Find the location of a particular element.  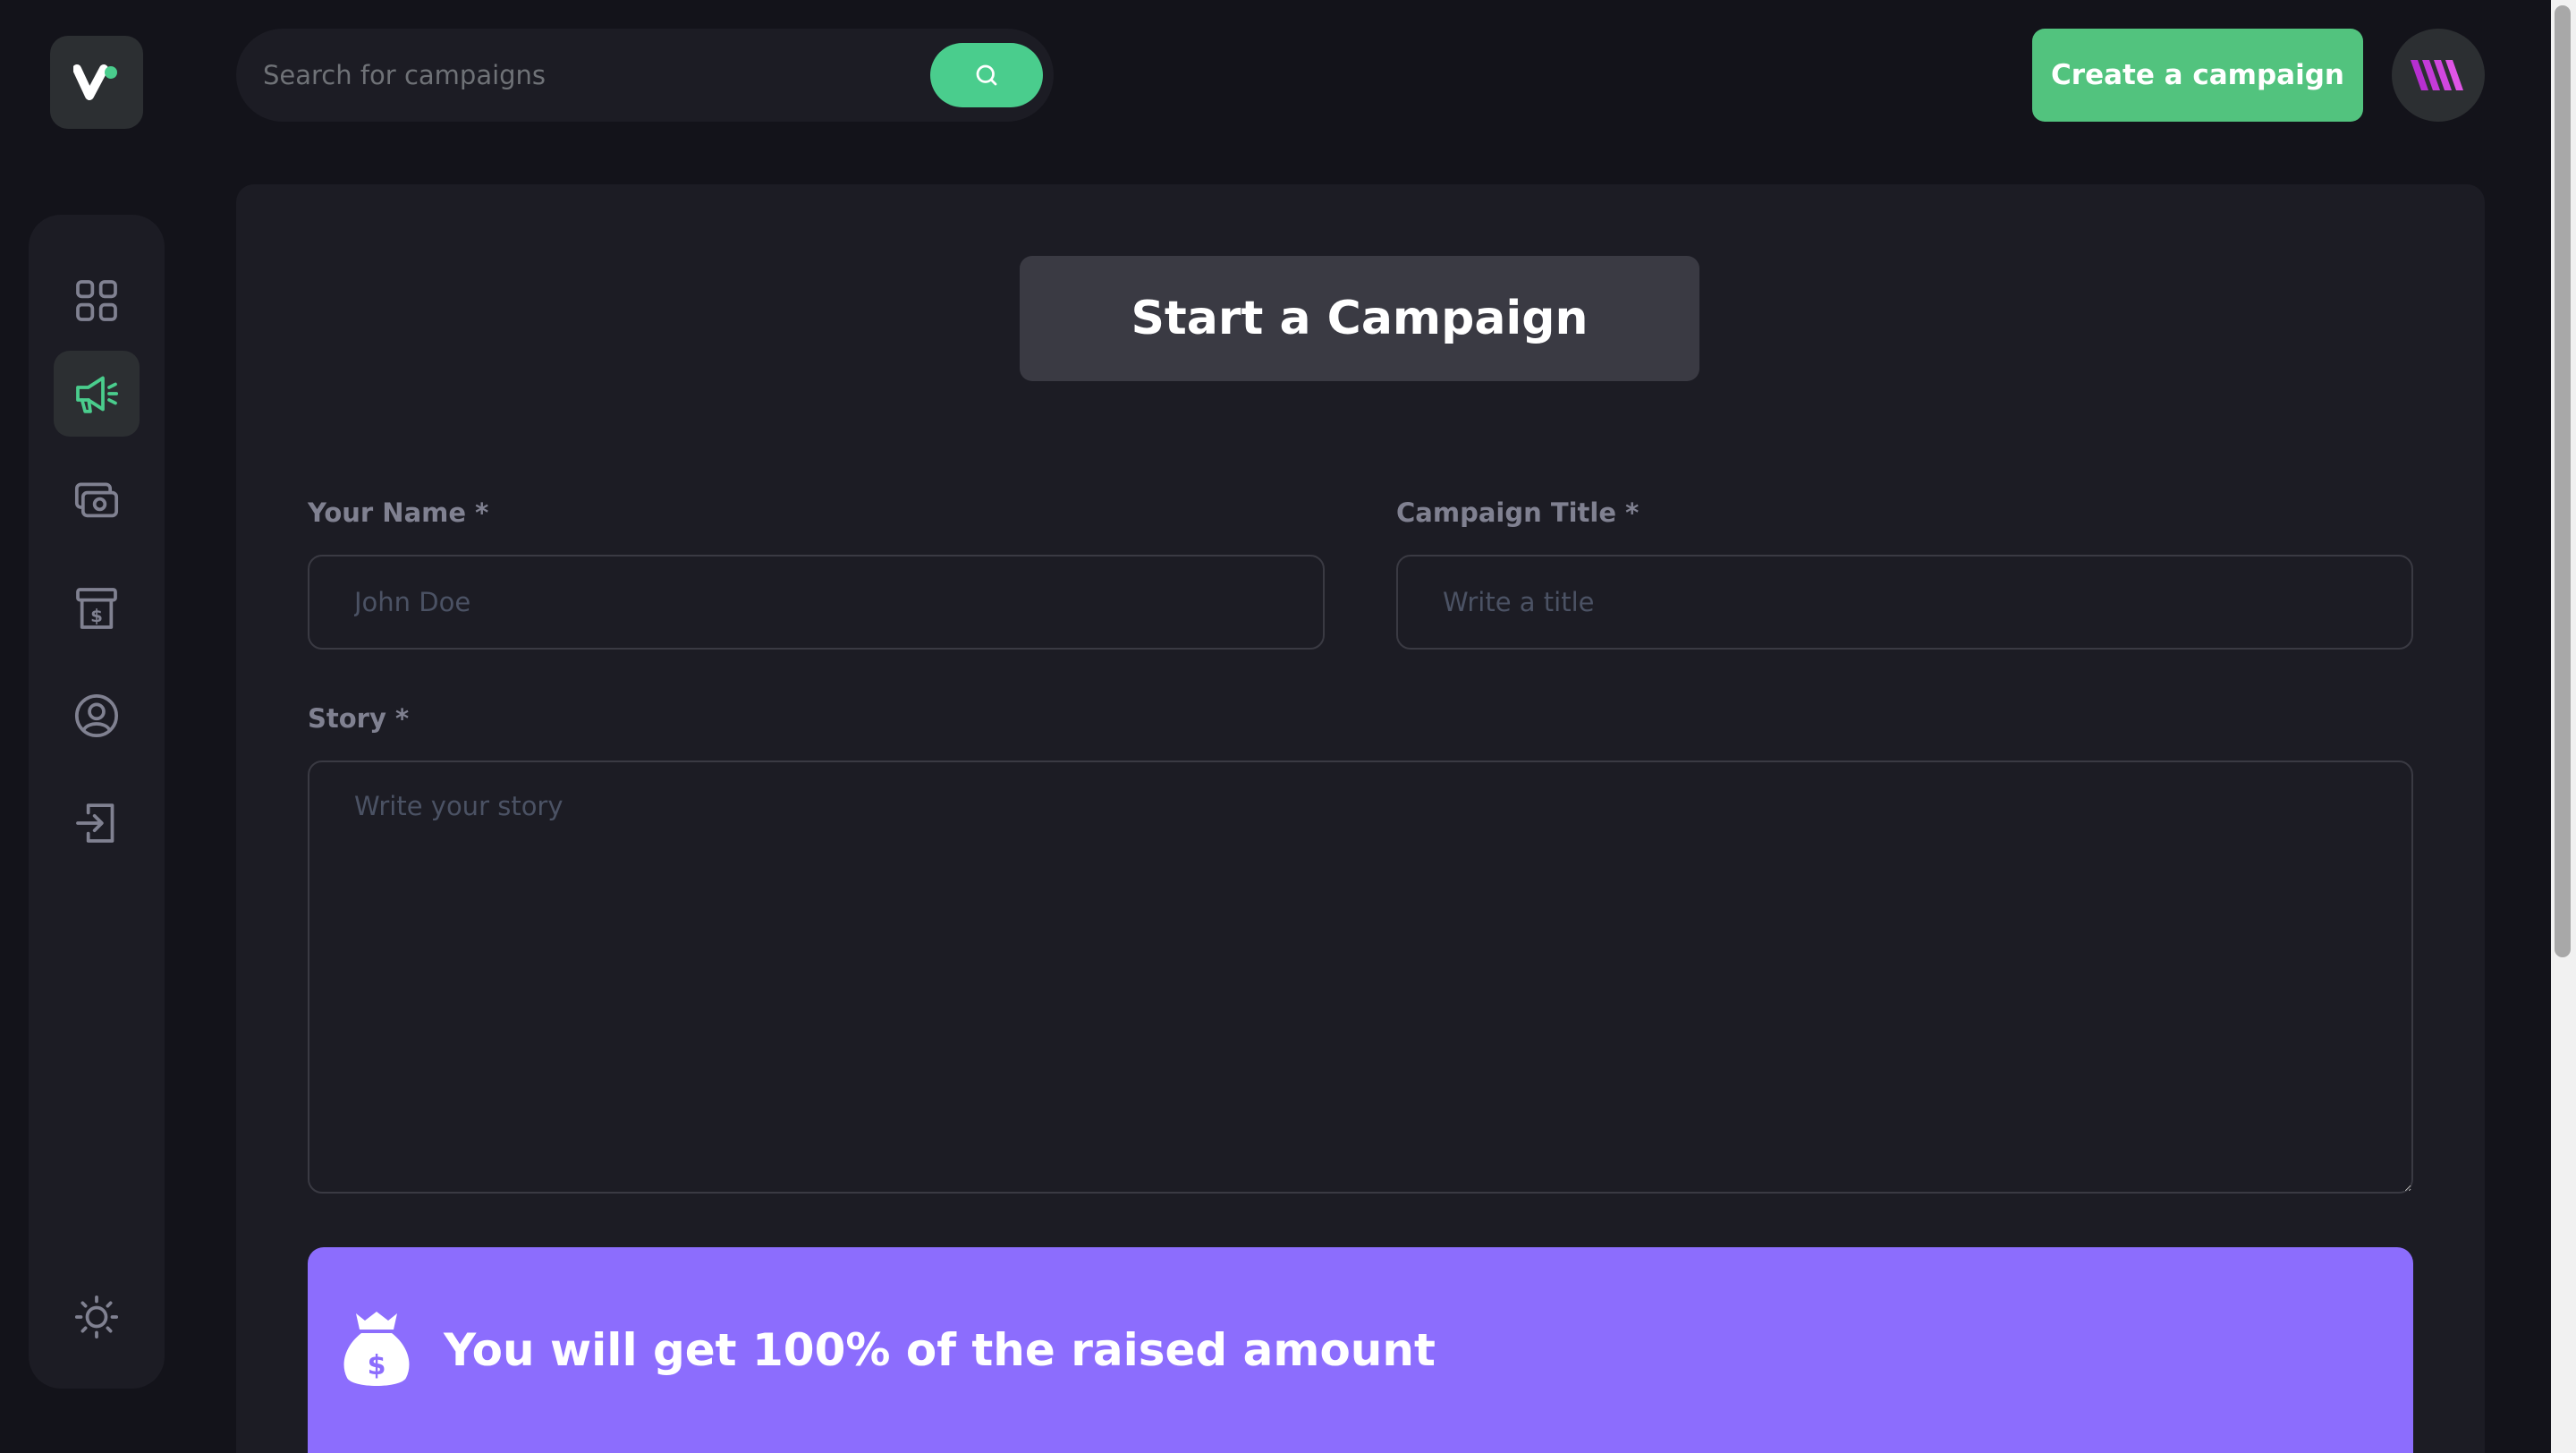

logo-icon is located at coordinates (95, 82).